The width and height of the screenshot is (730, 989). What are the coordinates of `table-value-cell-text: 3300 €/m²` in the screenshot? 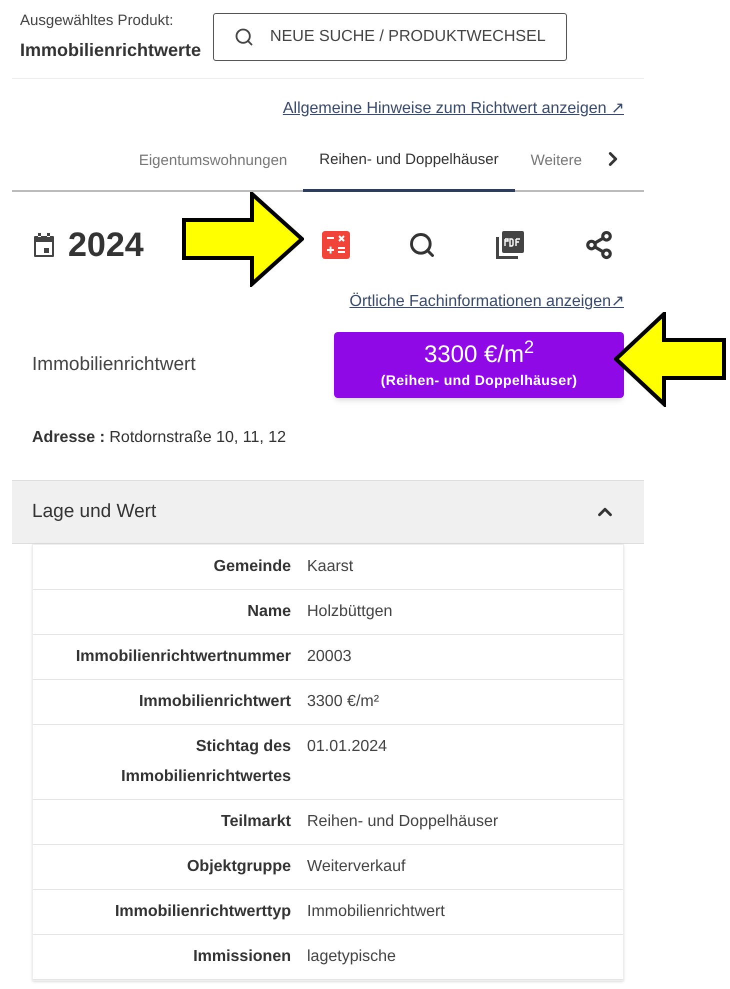 It's located at (343, 702).